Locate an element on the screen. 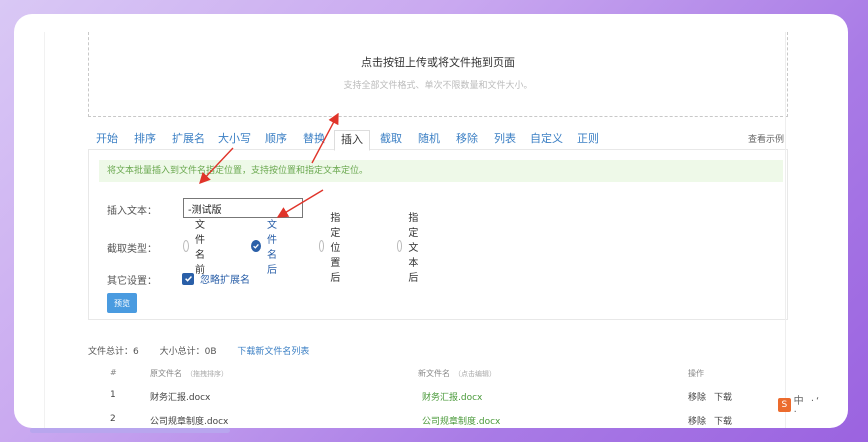 This screenshot has width=868, height=442. total-files: 文件总计：6 is located at coordinates (113, 352).